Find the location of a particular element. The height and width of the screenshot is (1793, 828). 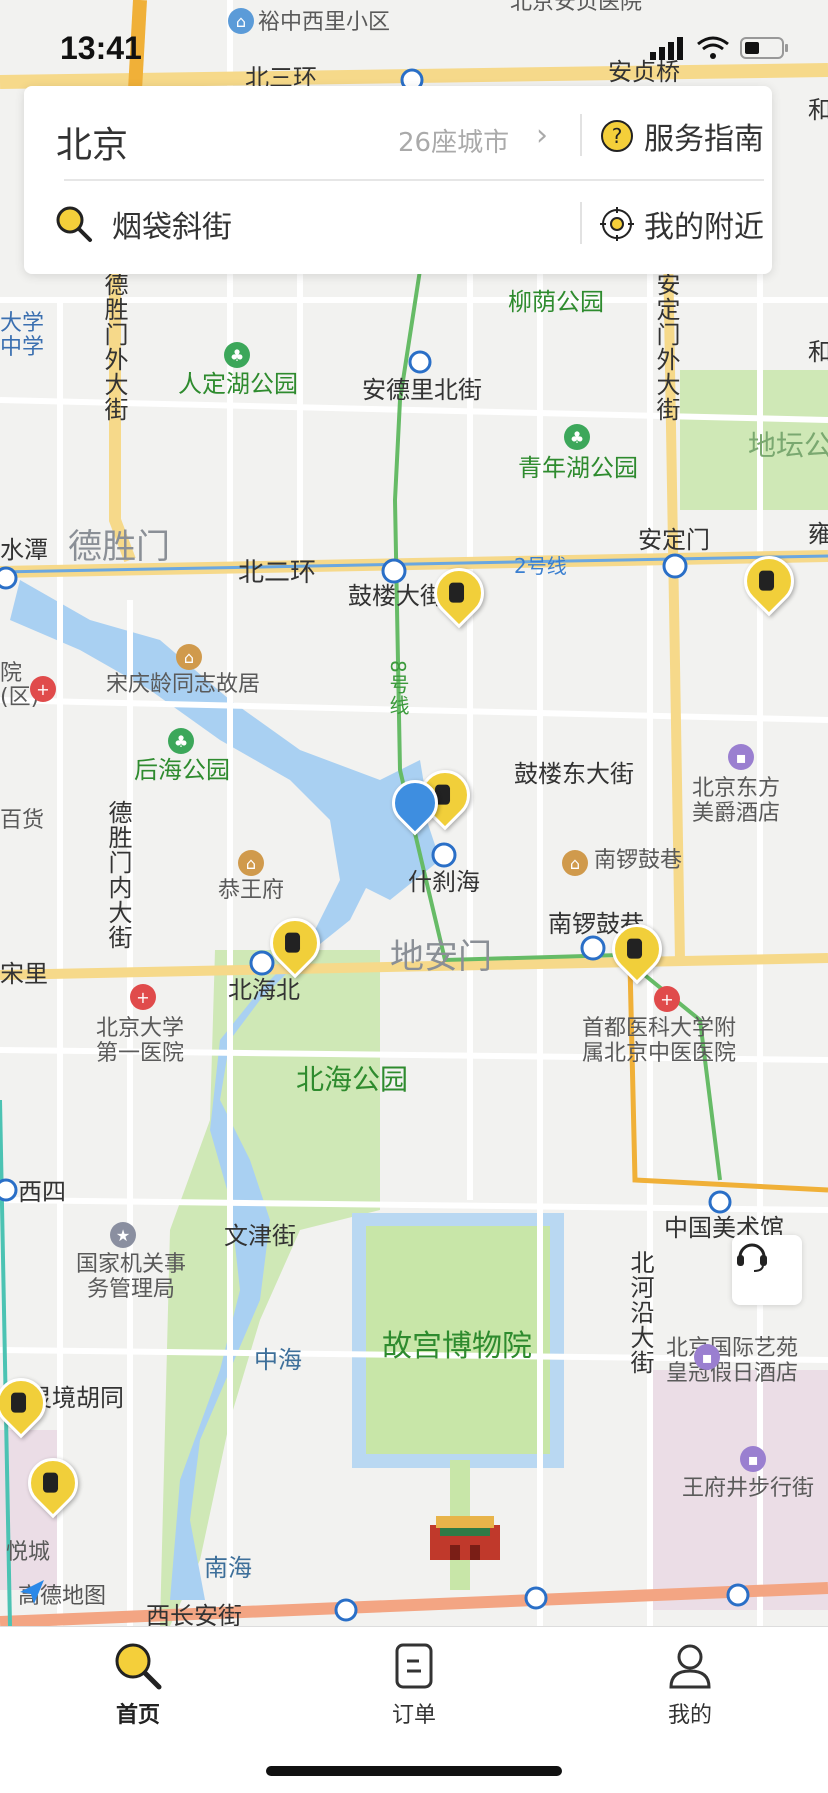

map-label-tcm-hospital: 首都医科大学附属北京中医医院 is located at coordinates (659, 1041).